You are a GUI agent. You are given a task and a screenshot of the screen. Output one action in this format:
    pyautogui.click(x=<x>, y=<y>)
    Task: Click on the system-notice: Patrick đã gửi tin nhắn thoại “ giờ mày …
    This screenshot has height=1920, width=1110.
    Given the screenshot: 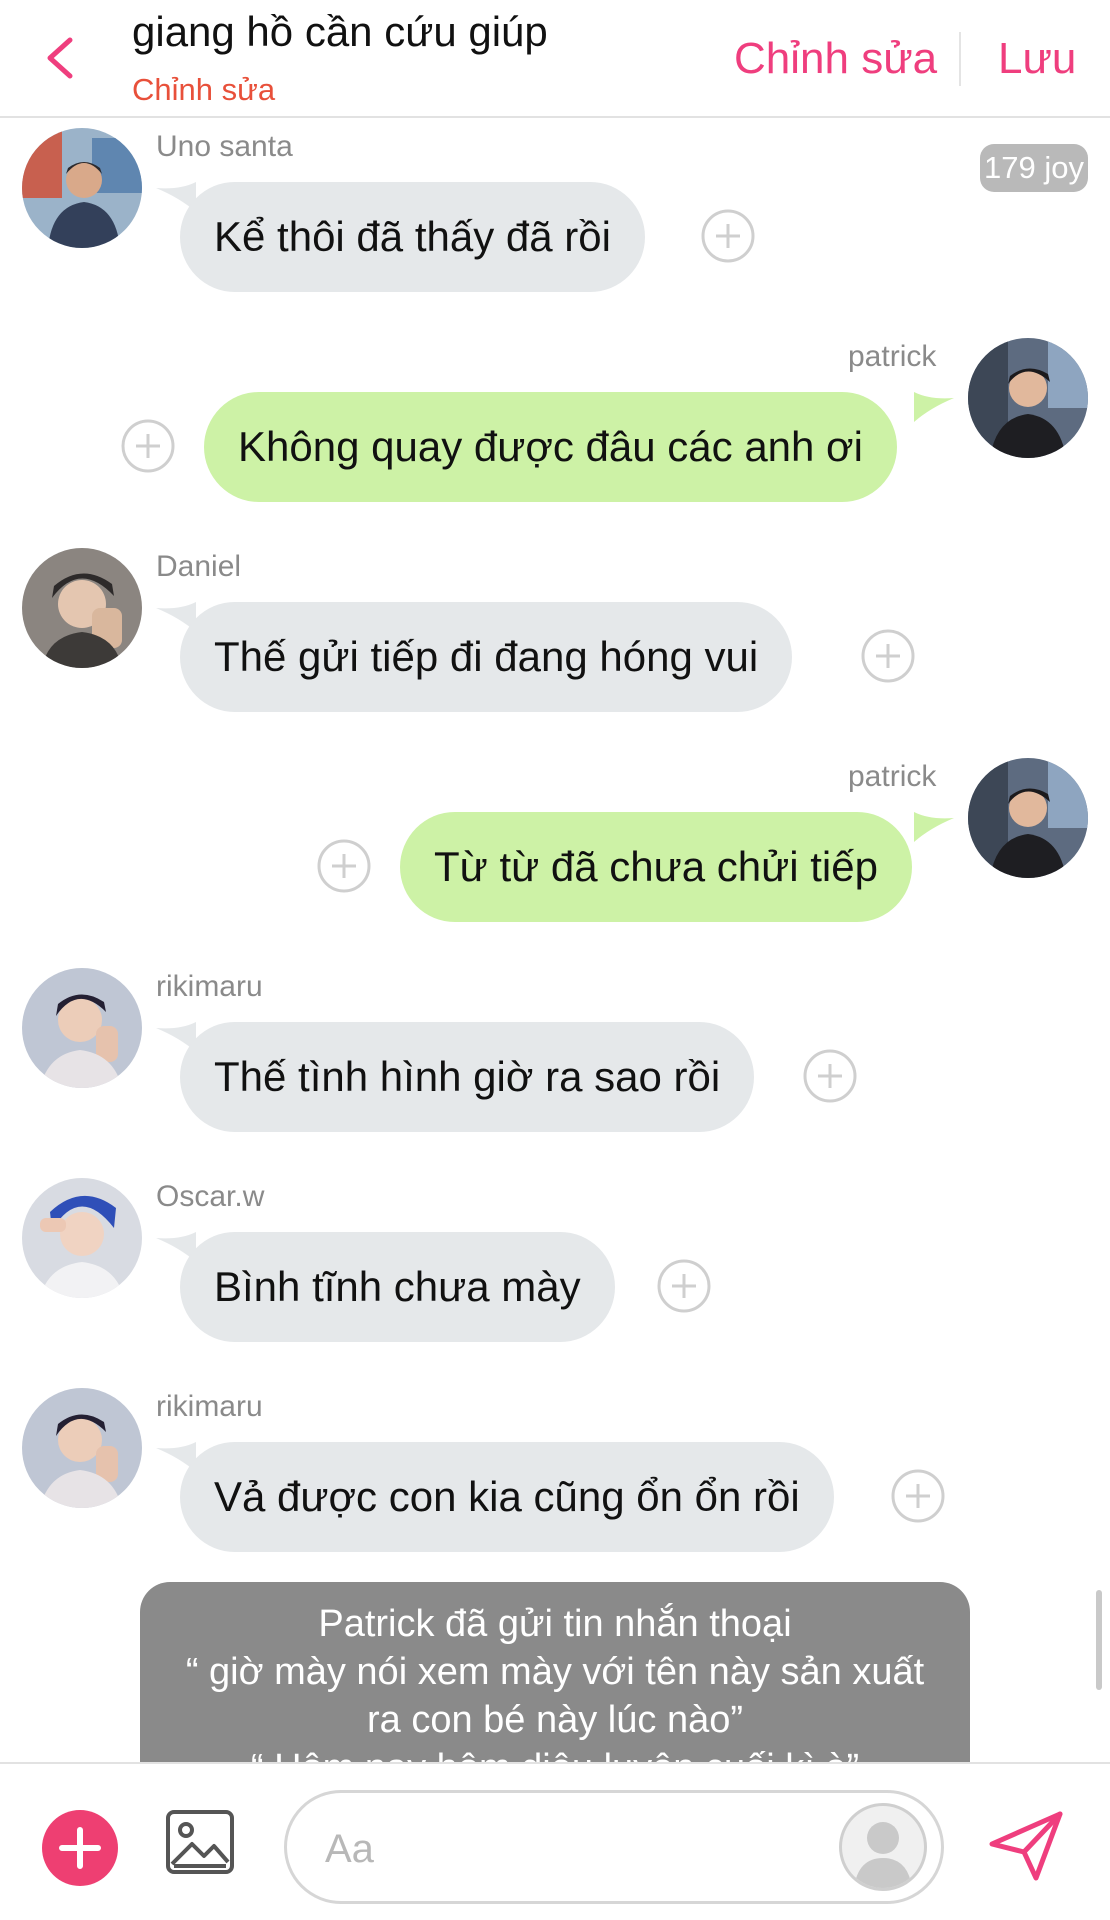 What is the action you would take?
    pyautogui.click(x=555, y=1672)
    